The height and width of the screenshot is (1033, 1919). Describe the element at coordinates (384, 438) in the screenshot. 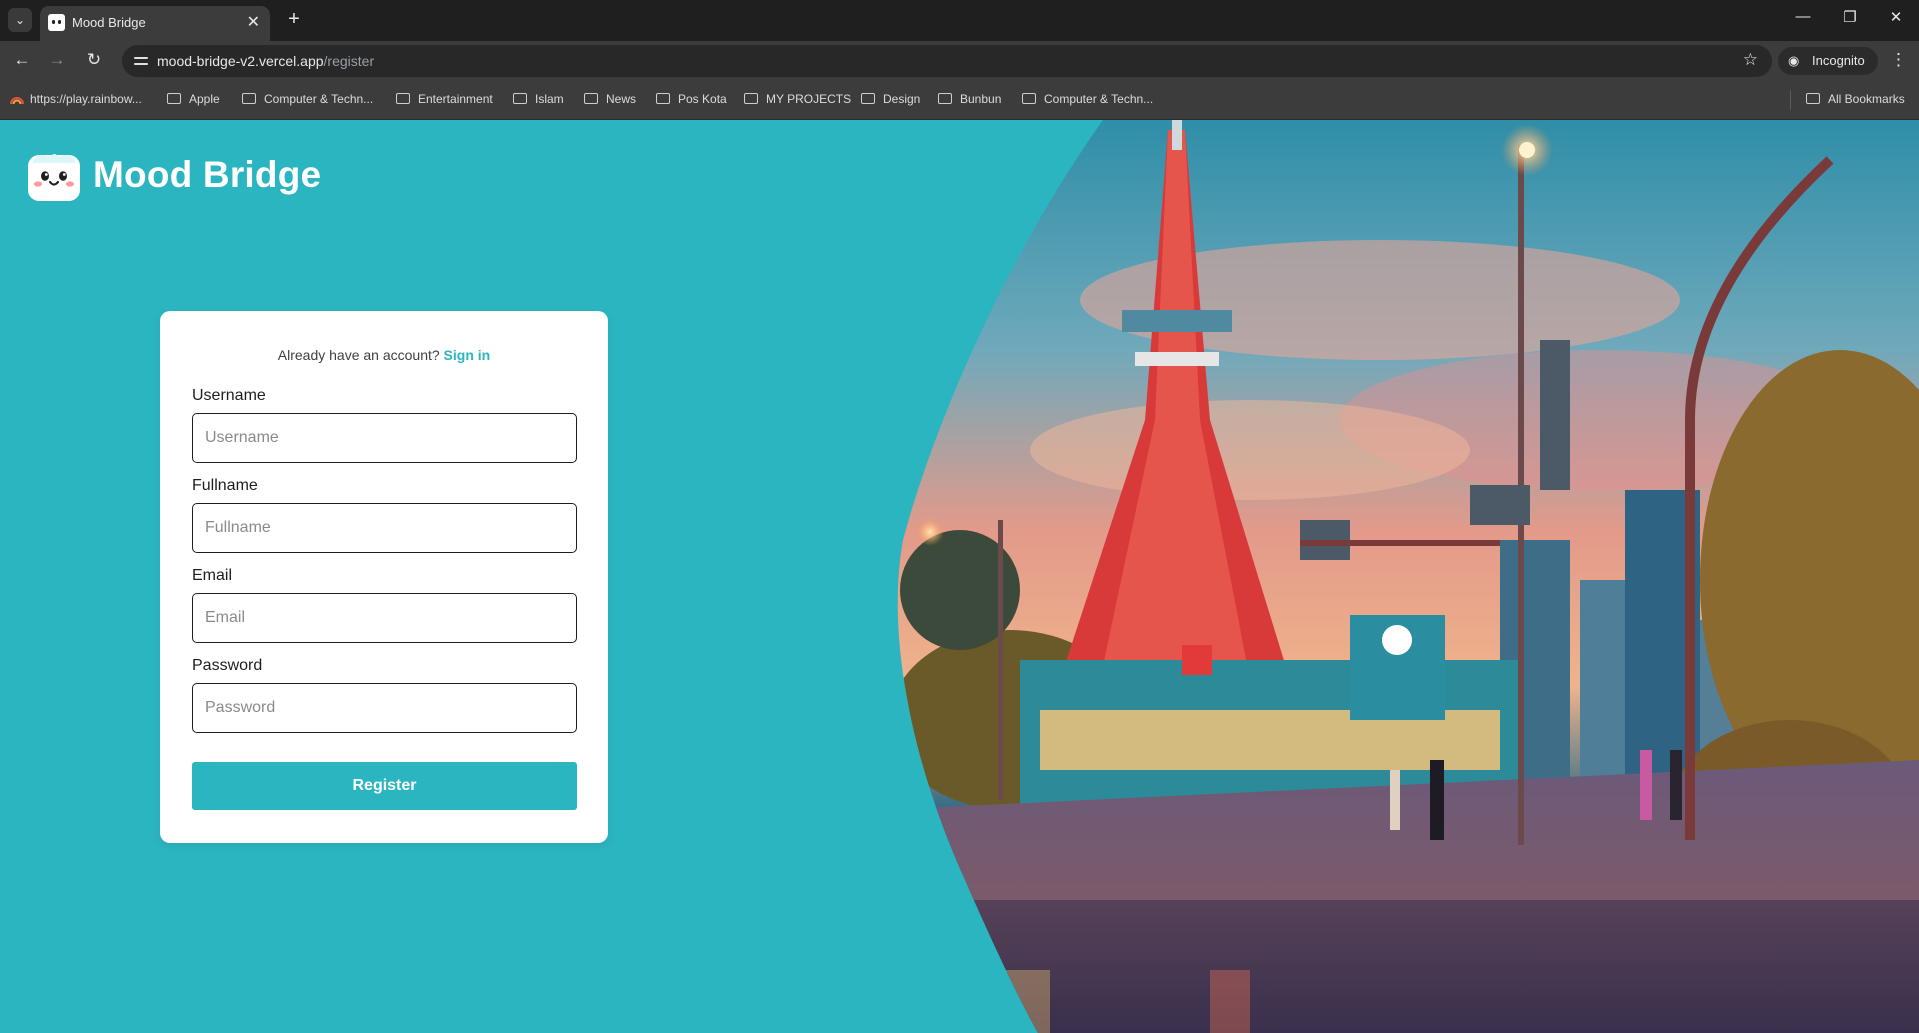

I see `username-input` at that location.